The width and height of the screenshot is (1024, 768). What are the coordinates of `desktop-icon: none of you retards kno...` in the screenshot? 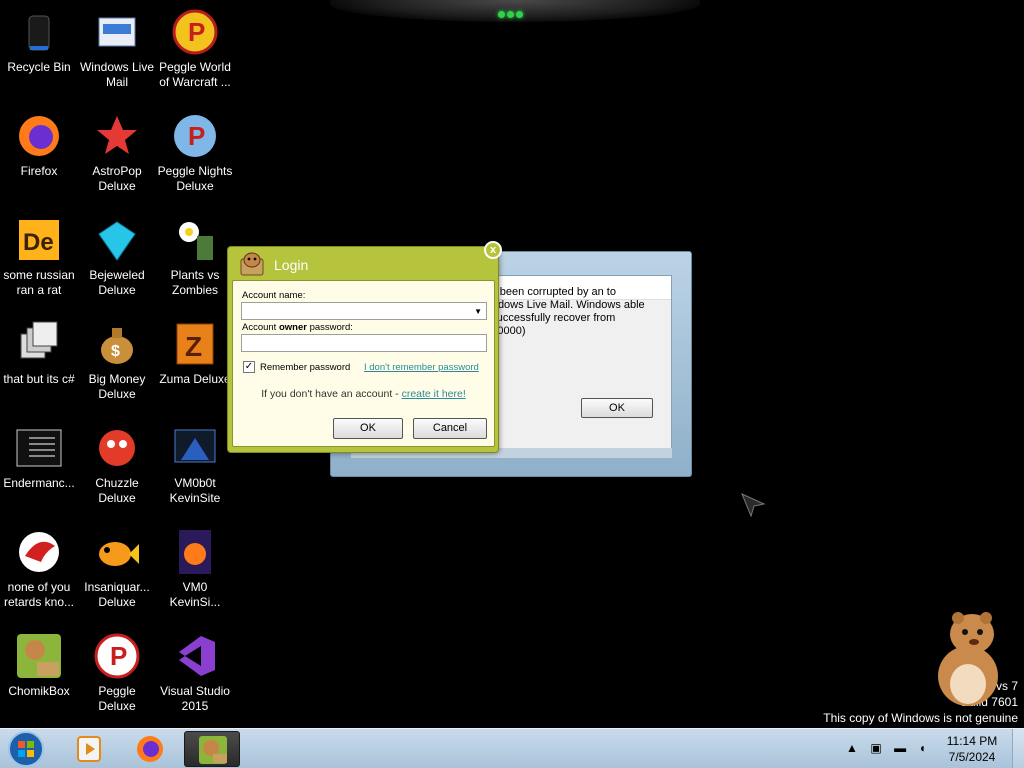 It's located at (39, 569).